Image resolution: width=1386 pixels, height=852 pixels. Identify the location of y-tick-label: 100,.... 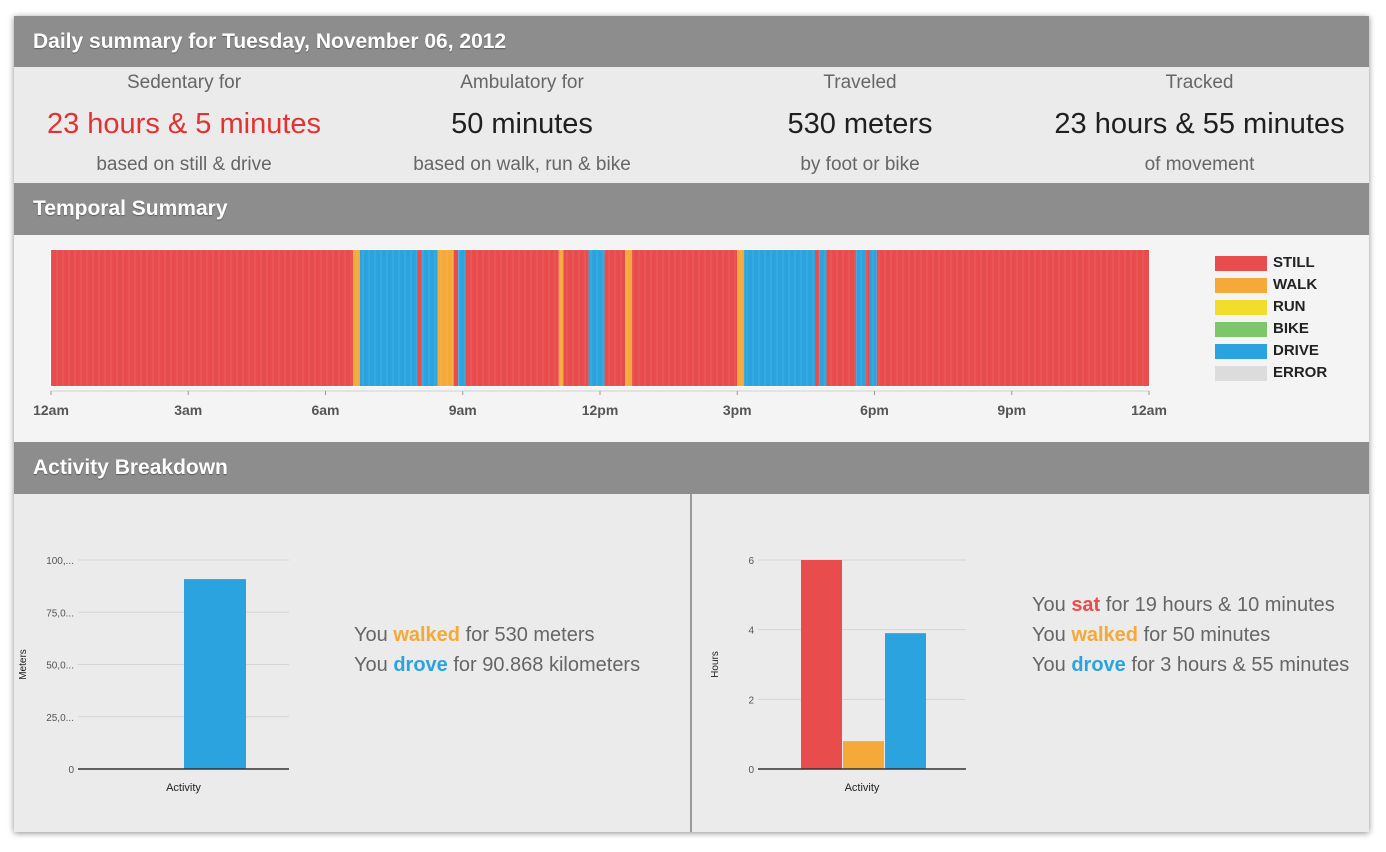
(60, 561).